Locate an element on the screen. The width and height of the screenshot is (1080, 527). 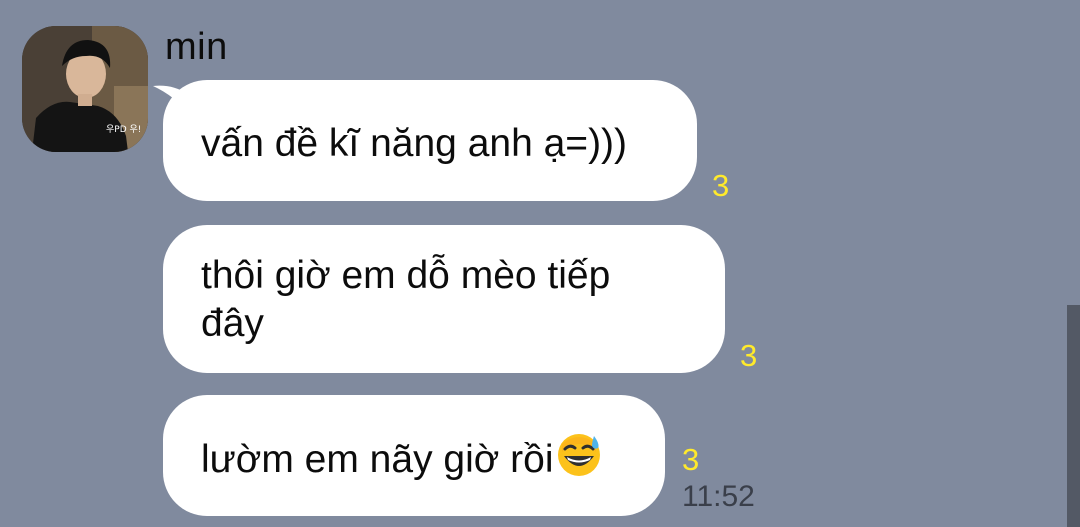
sender-name: min is located at coordinates (196, 47).